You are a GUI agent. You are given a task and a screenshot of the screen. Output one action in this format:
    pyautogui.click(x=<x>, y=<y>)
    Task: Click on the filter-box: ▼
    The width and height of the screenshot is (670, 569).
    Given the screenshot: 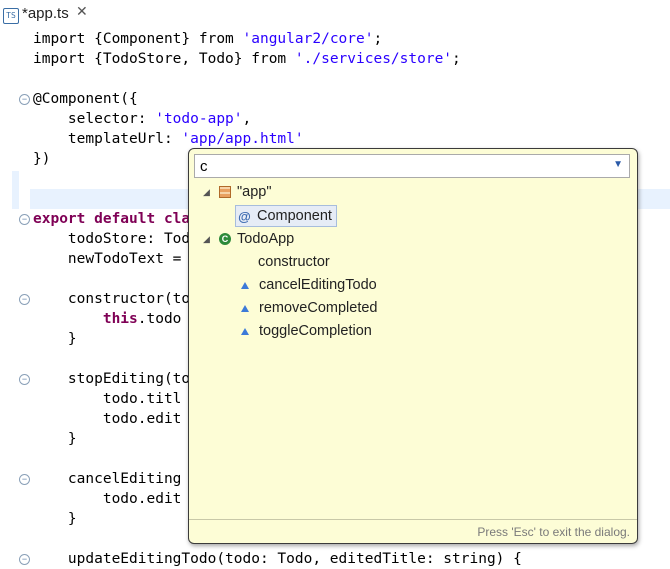 What is the action you would take?
    pyautogui.click(x=412, y=166)
    